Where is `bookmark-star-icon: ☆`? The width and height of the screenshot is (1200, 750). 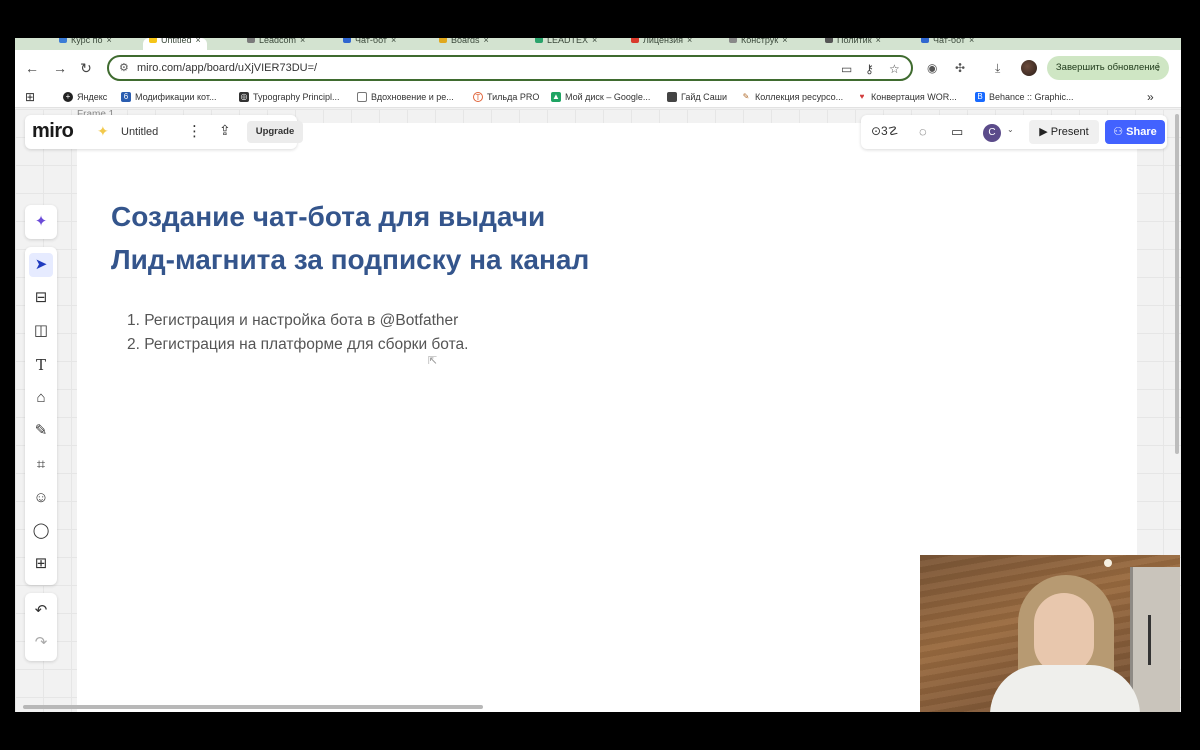
bookmark-star-icon: ☆ is located at coordinates (894, 69).